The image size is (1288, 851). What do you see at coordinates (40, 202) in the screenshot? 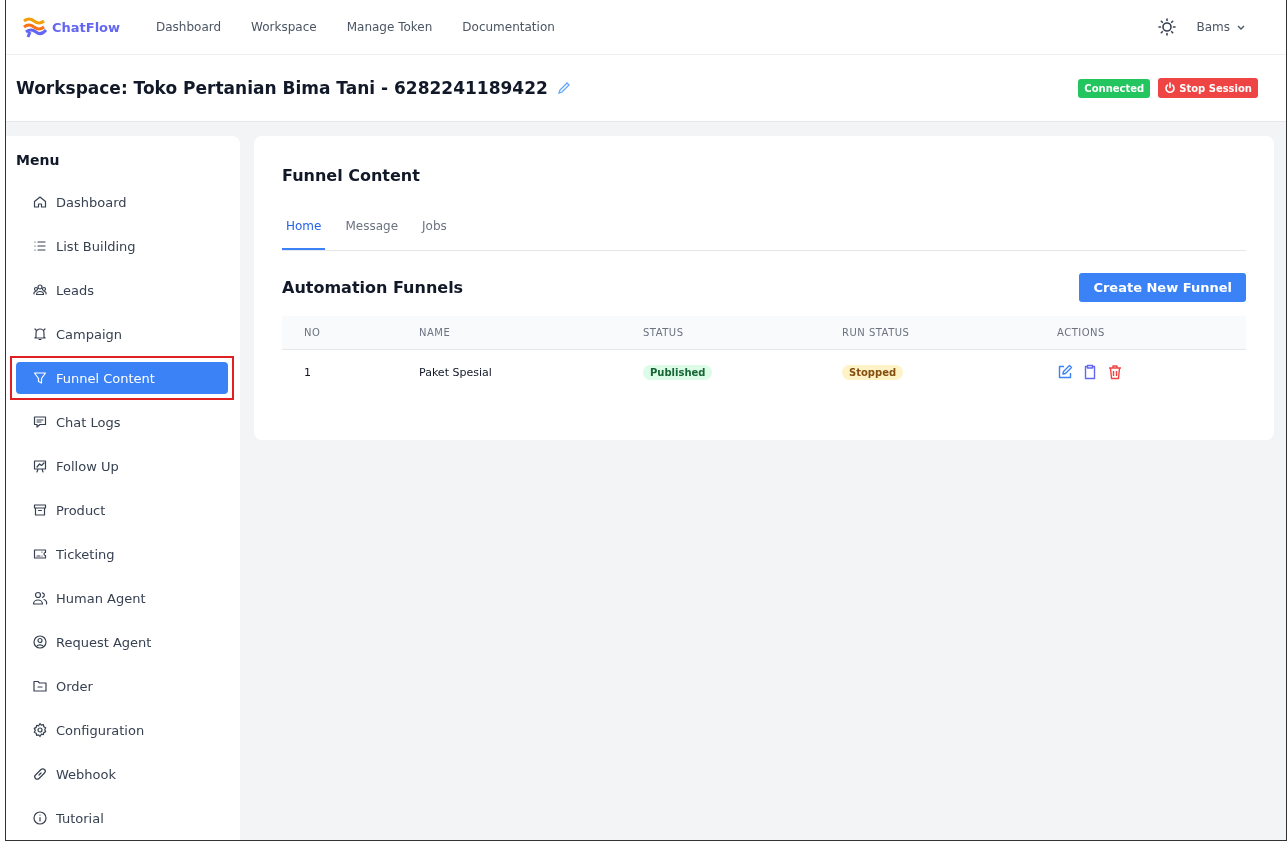
I see `home-icon` at bounding box center [40, 202].